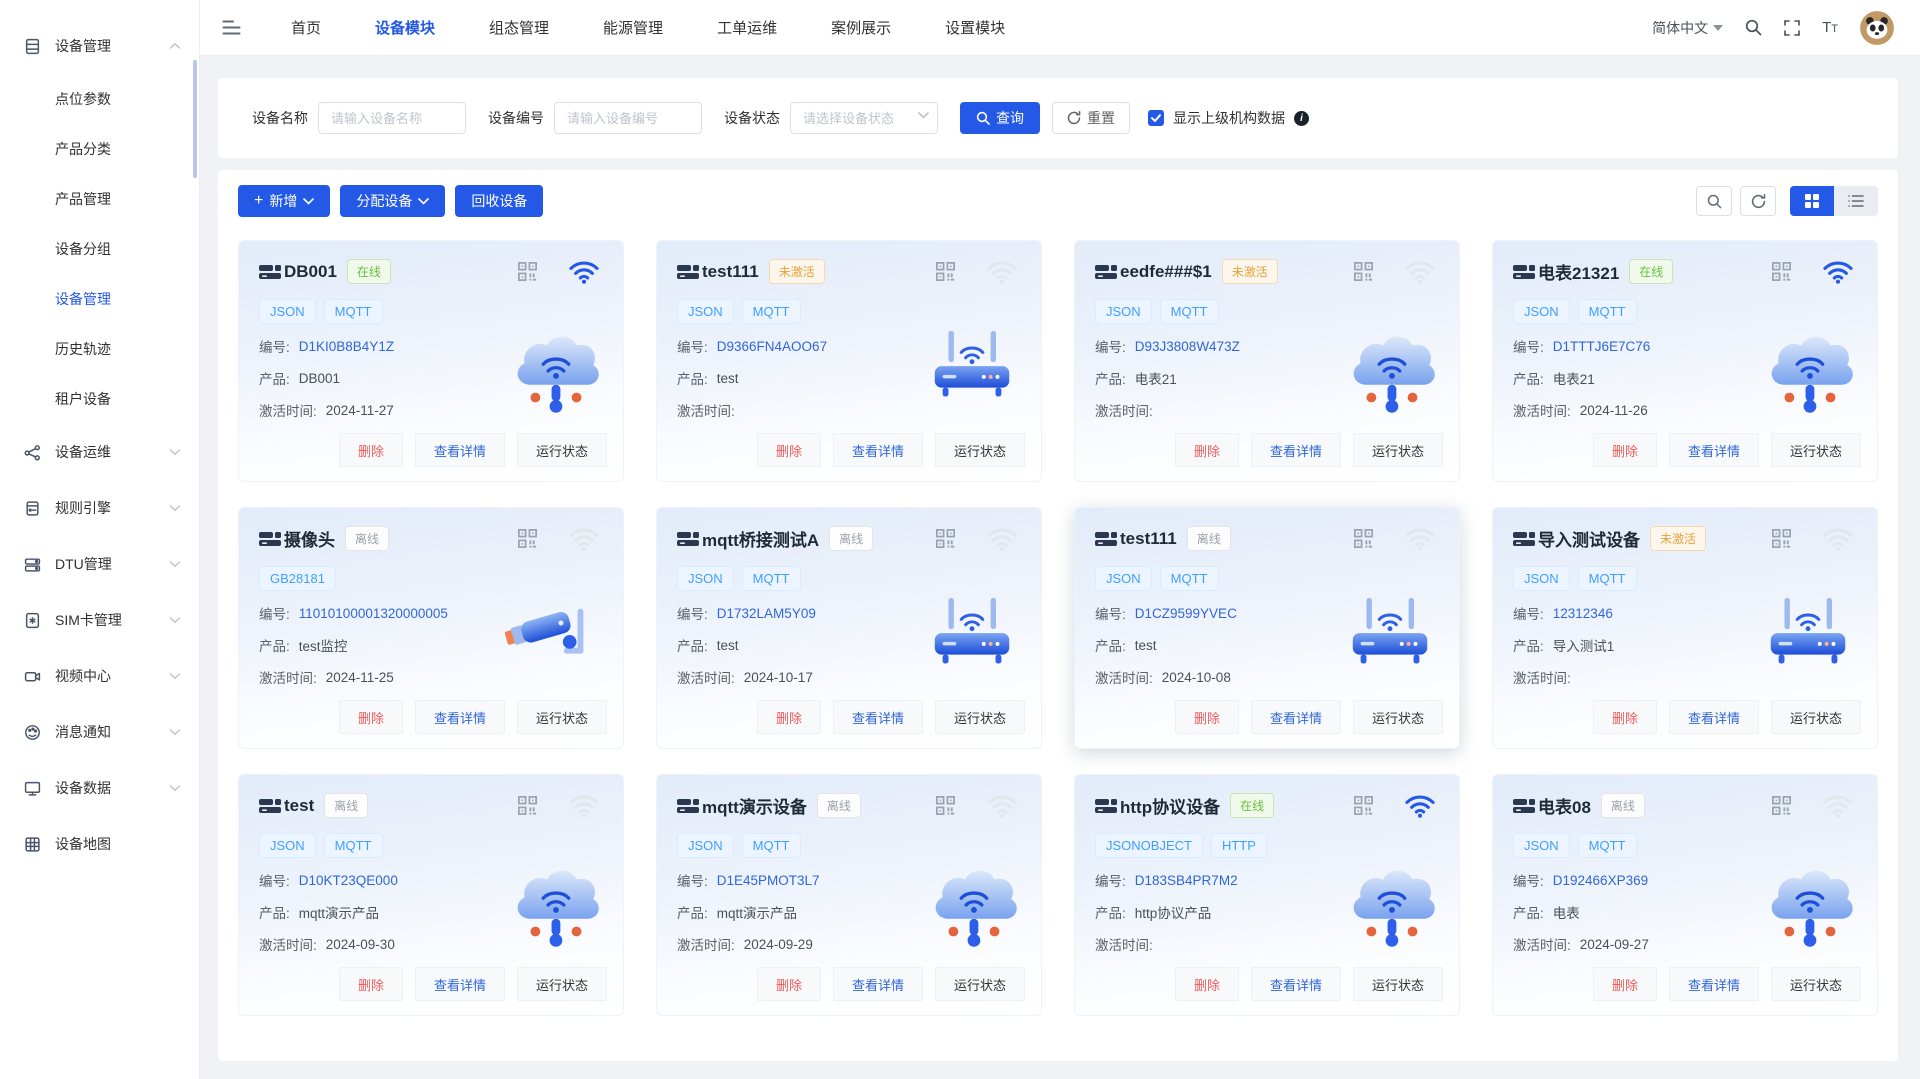  Describe the element at coordinates (1000, 118) in the screenshot. I see `search-button: 查询` at that location.